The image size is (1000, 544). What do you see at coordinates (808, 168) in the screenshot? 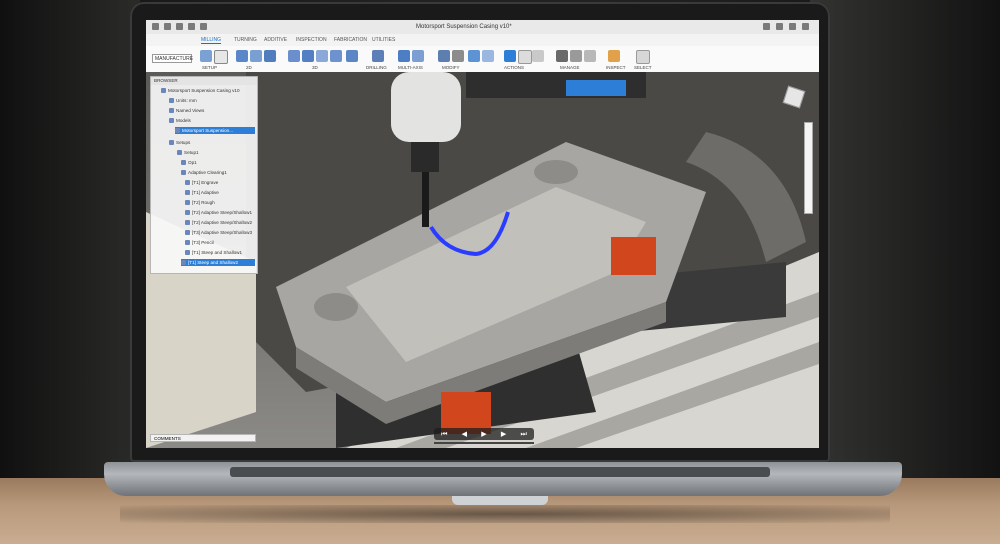
I see `side-slider` at bounding box center [808, 168].